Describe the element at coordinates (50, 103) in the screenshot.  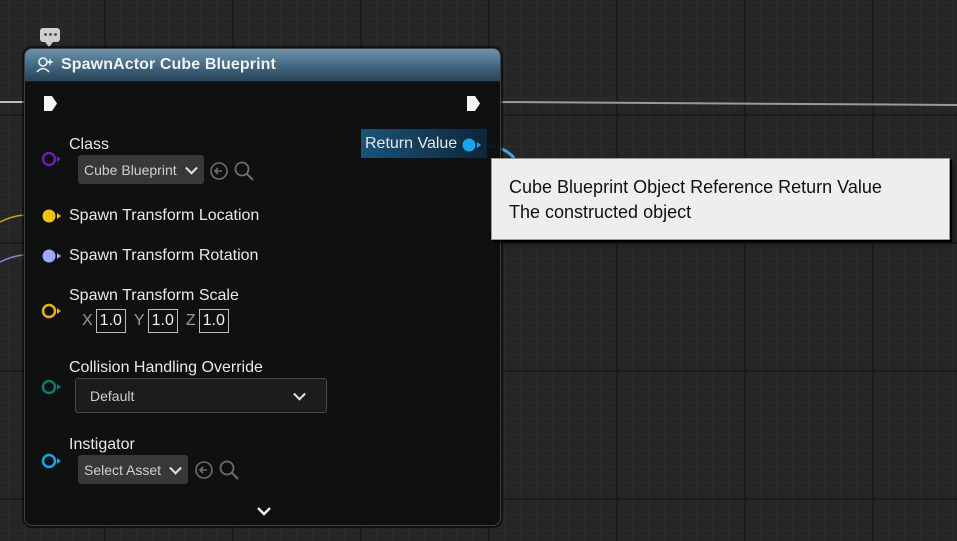
I see `exec-in-pin` at that location.